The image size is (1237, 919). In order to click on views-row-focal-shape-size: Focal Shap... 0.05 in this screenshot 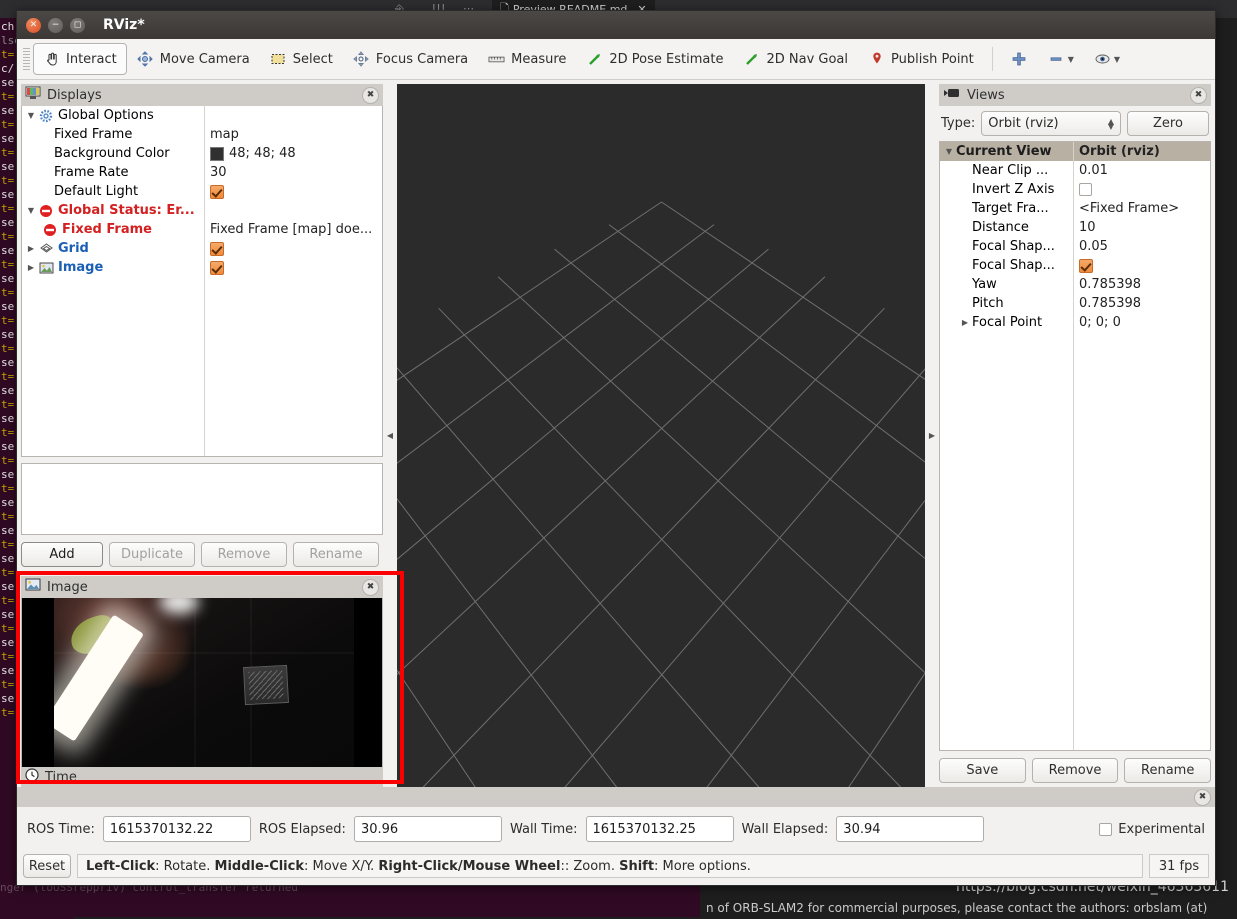, I will do `click(1075, 246)`.